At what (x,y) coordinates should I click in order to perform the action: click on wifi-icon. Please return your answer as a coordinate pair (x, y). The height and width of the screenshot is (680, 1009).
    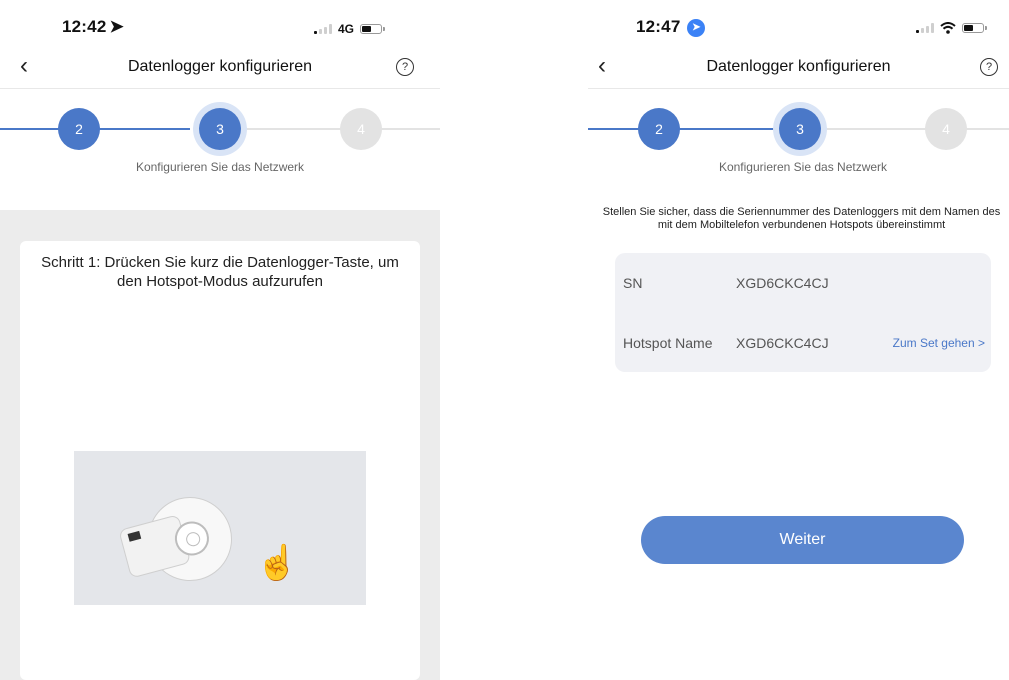
    Looking at the image, I should click on (948, 28).